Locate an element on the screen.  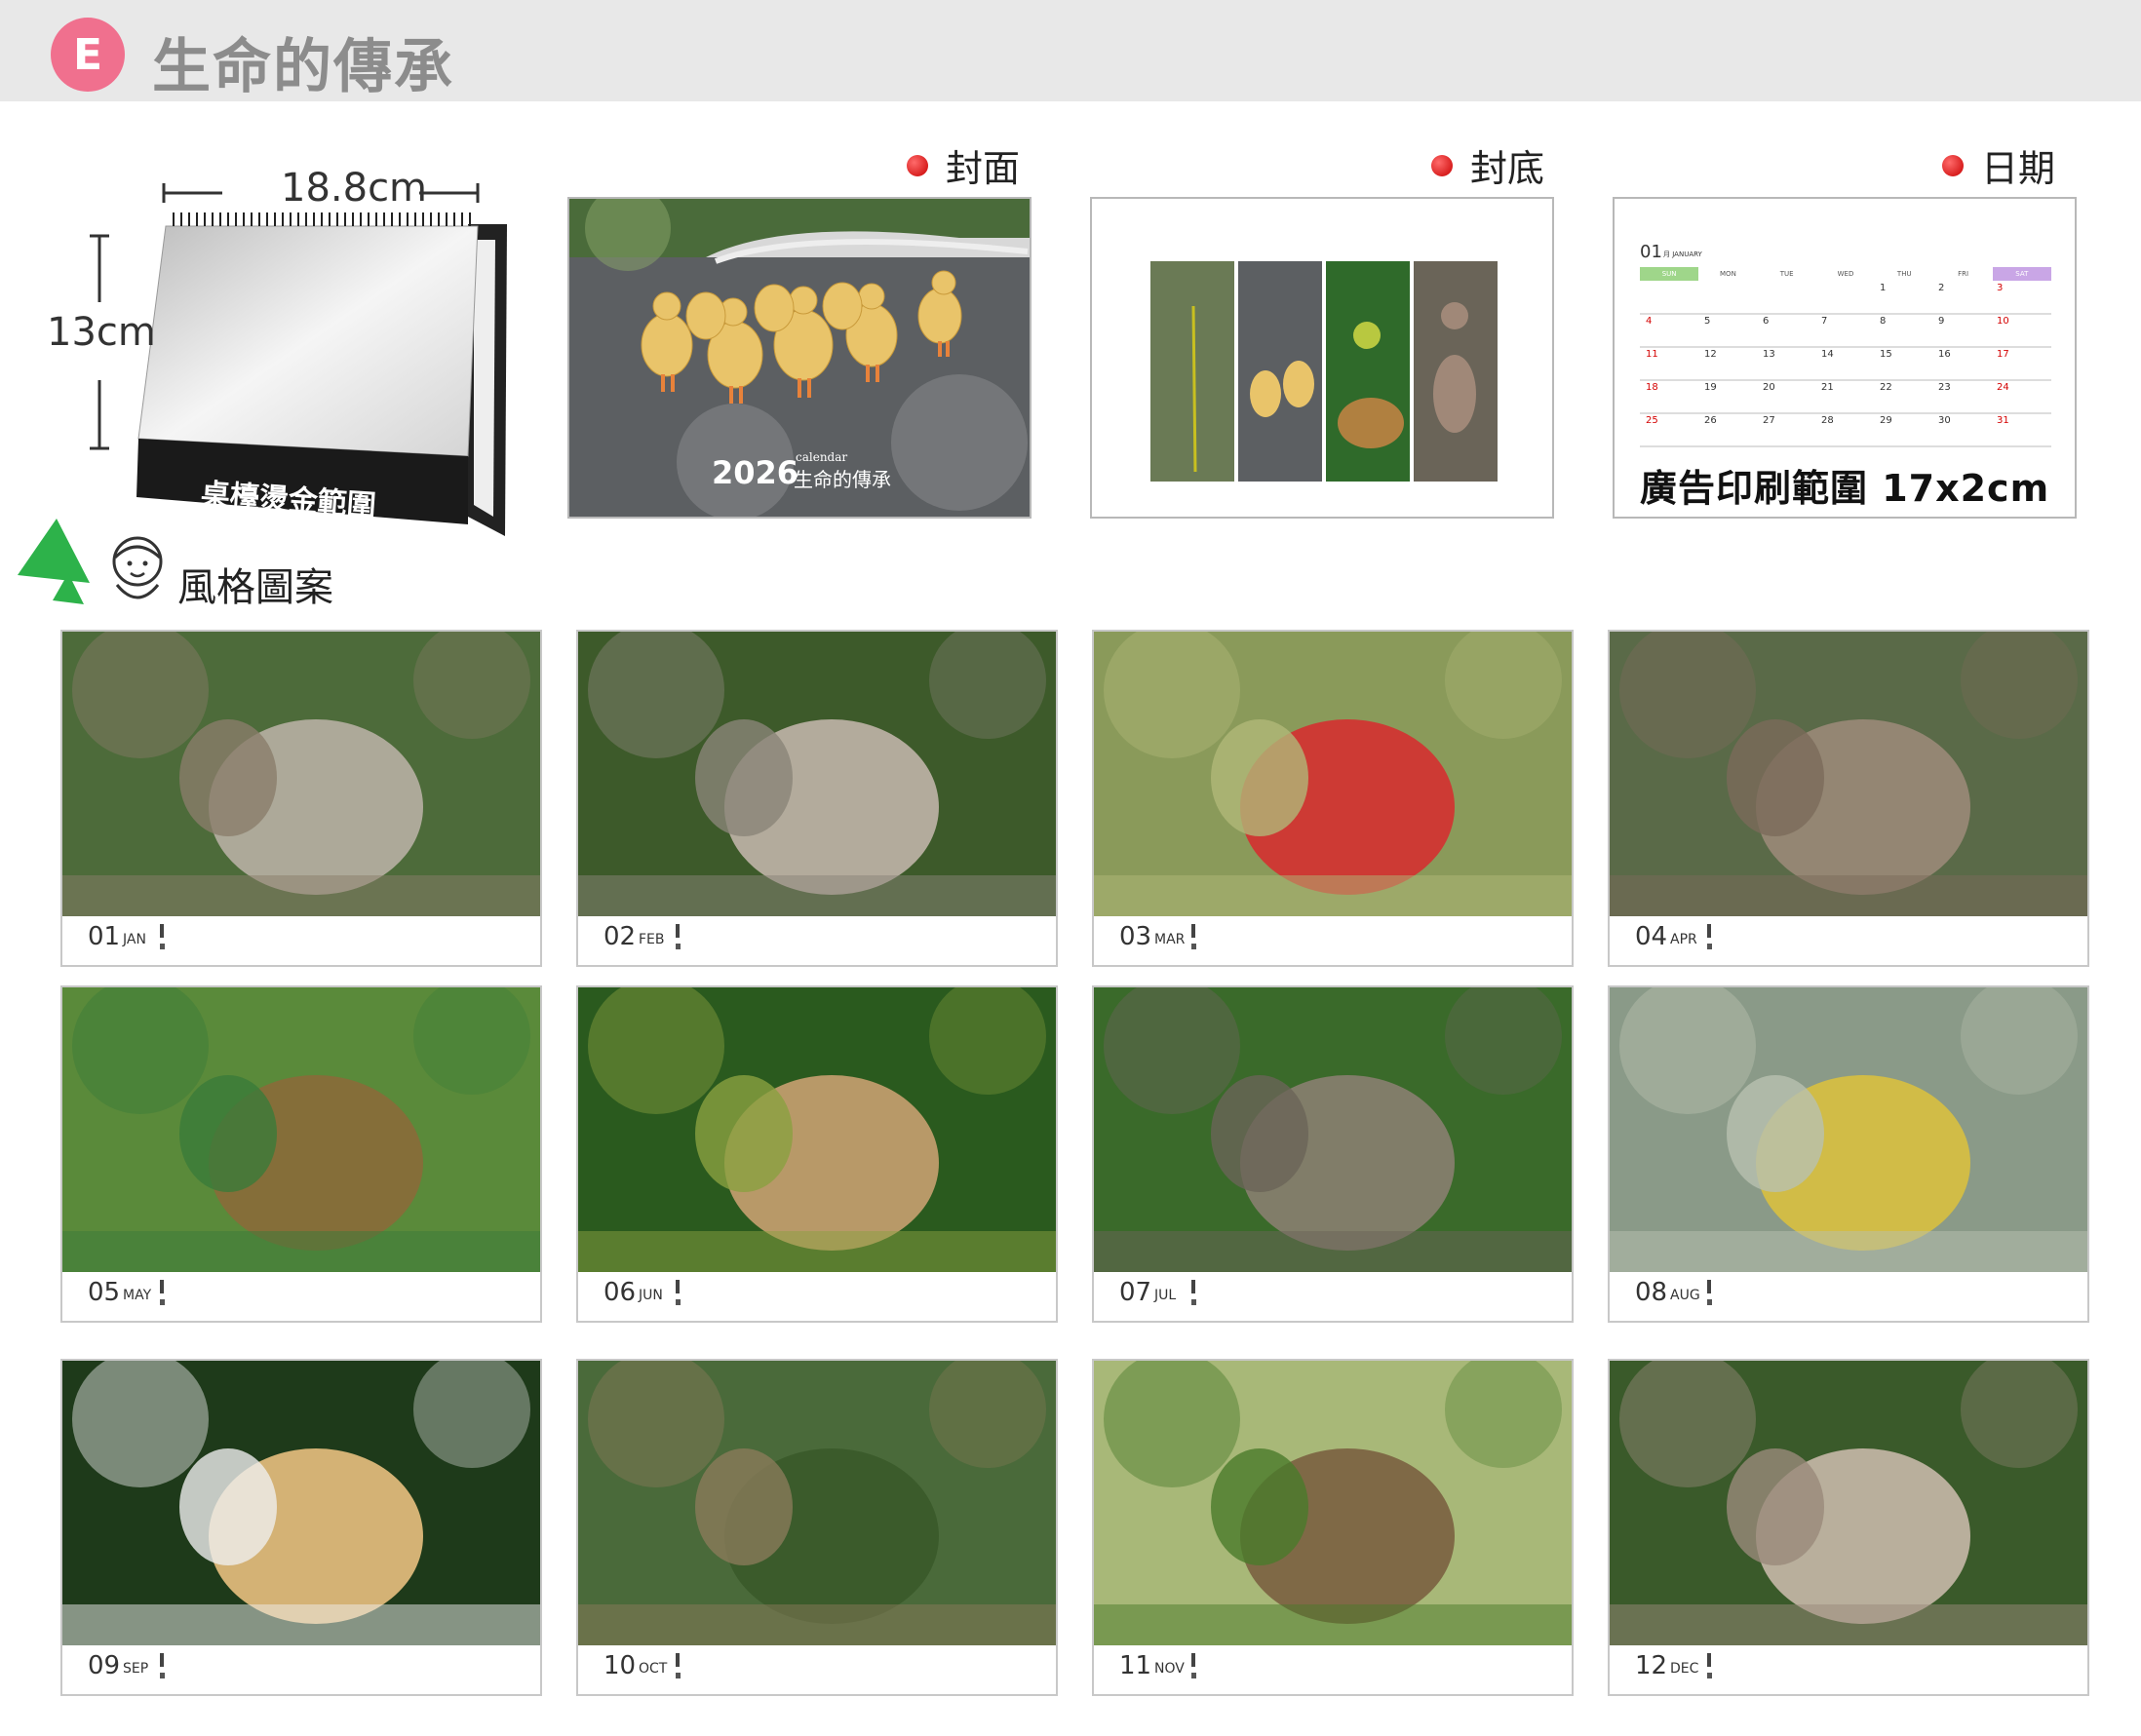
month-date-strip: 07 JUL is located at coordinates (1333, 1296).